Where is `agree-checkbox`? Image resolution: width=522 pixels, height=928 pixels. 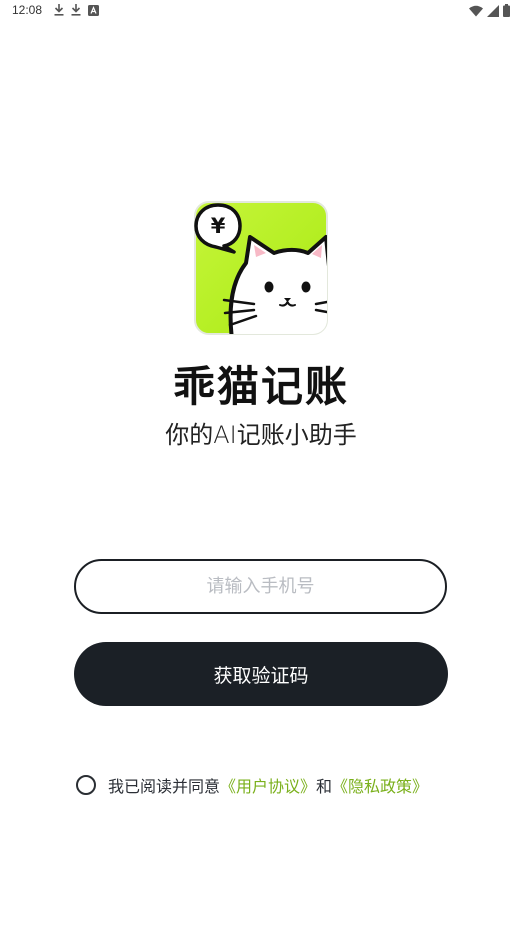
agree-checkbox is located at coordinates (86, 785).